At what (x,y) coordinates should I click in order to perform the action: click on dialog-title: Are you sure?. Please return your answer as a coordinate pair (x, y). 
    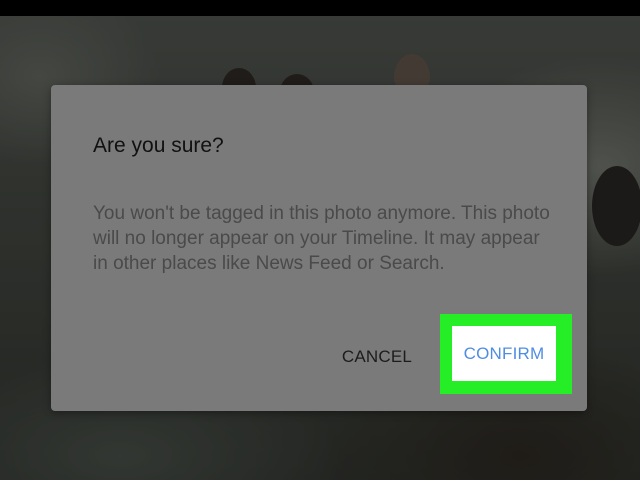
    Looking at the image, I should click on (158, 145).